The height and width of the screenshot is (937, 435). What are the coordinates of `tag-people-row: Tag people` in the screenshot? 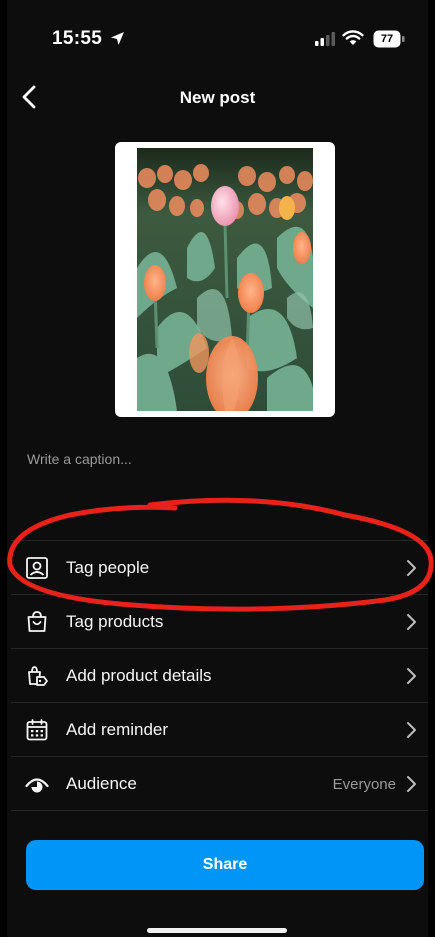 It's located at (217, 567).